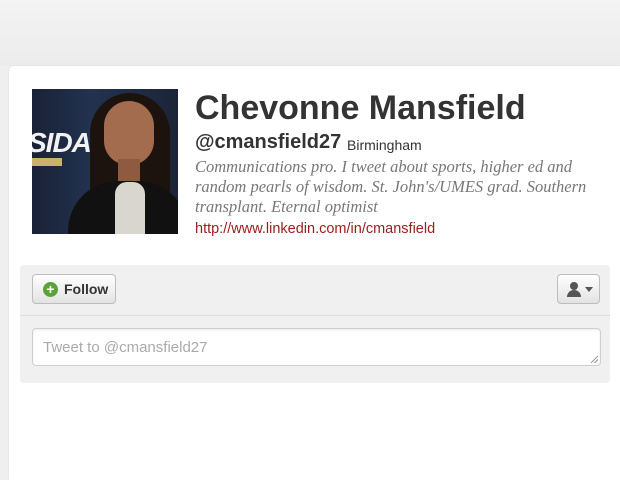 This screenshot has height=480, width=620. I want to click on profile-handle: @cmansfield27, so click(268, 142).